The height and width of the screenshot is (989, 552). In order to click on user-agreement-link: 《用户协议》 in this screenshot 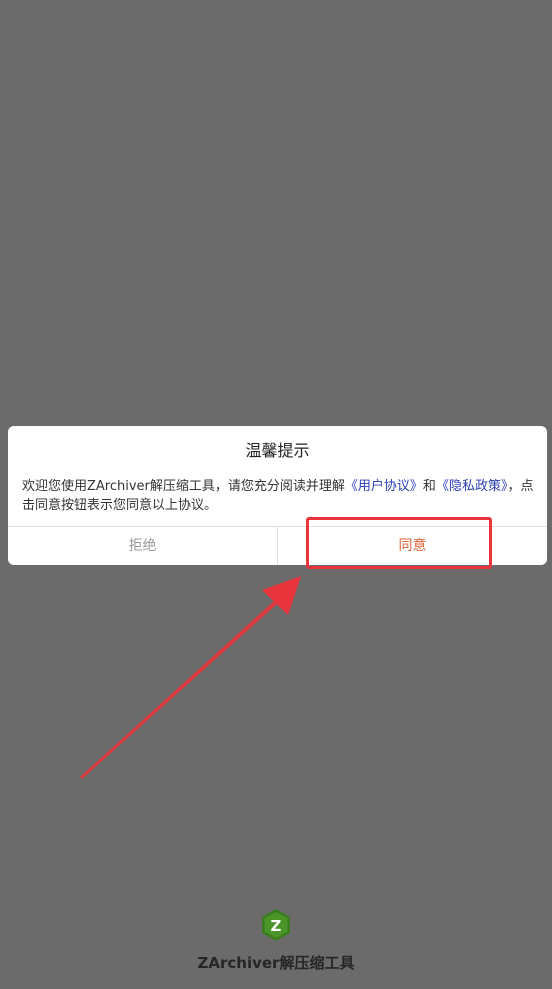, I will do `click(384, 486)`.